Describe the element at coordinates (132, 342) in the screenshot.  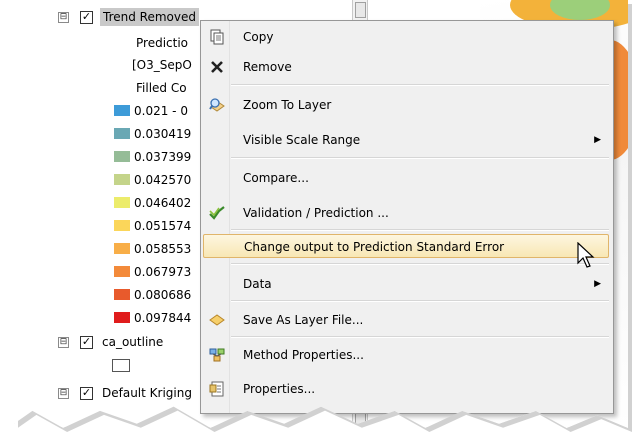
I see `layer-name: ca_outline` at that location.